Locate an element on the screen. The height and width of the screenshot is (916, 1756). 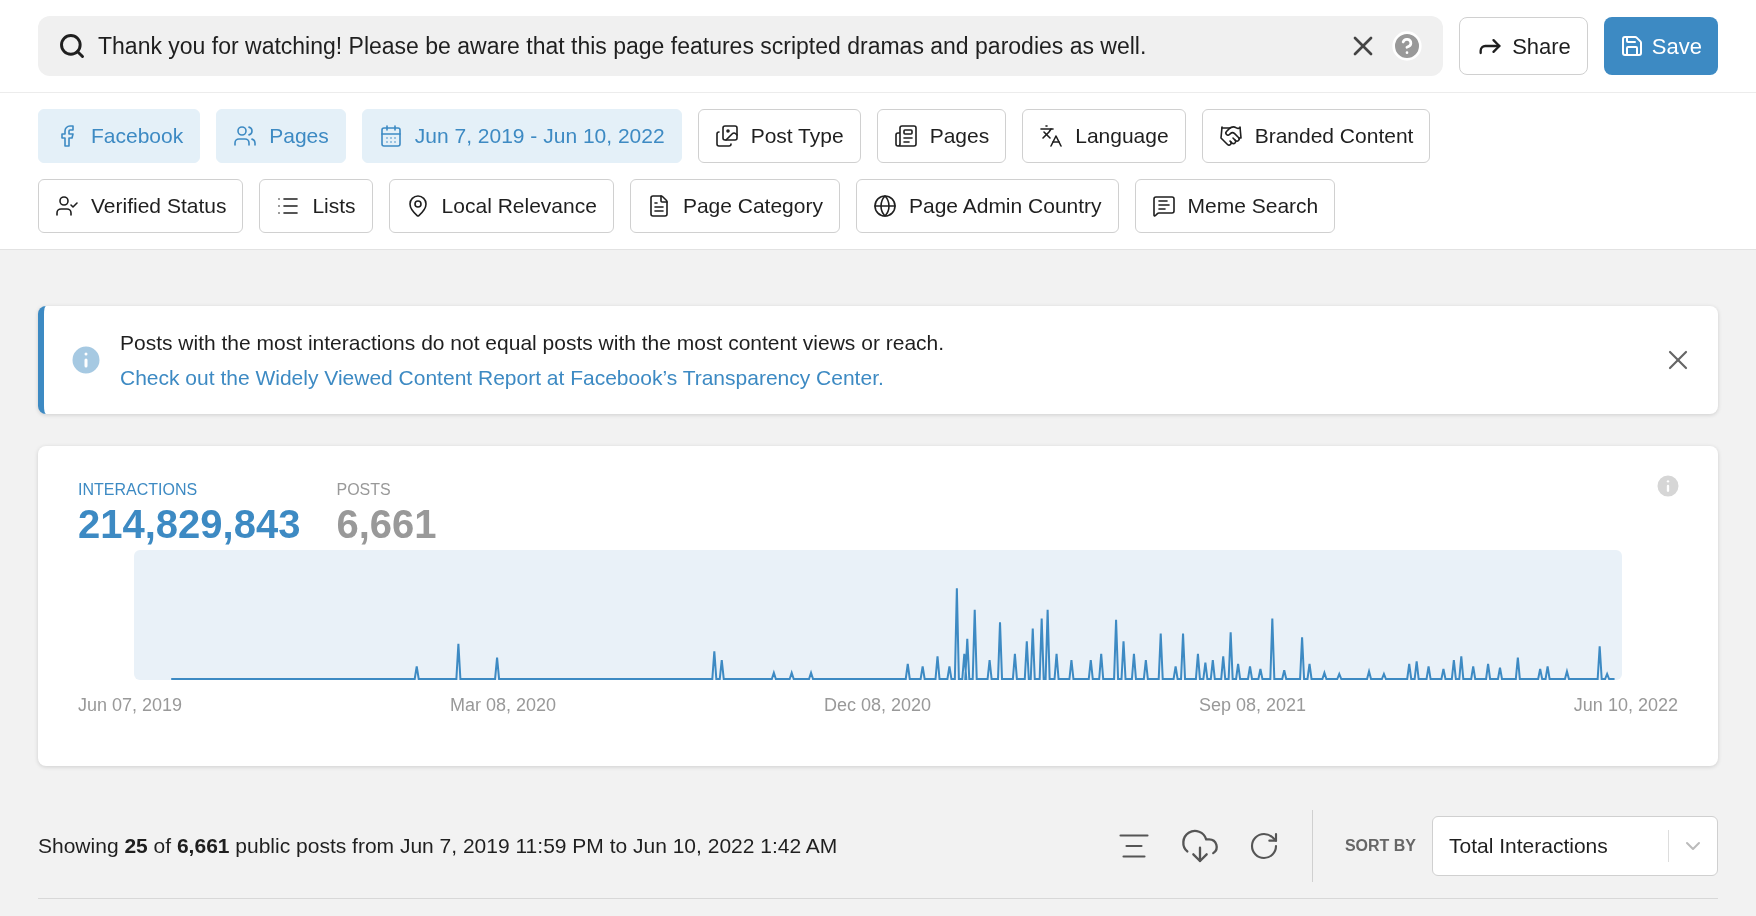
filter-button: Post Type is located at coordinates (779, 136).